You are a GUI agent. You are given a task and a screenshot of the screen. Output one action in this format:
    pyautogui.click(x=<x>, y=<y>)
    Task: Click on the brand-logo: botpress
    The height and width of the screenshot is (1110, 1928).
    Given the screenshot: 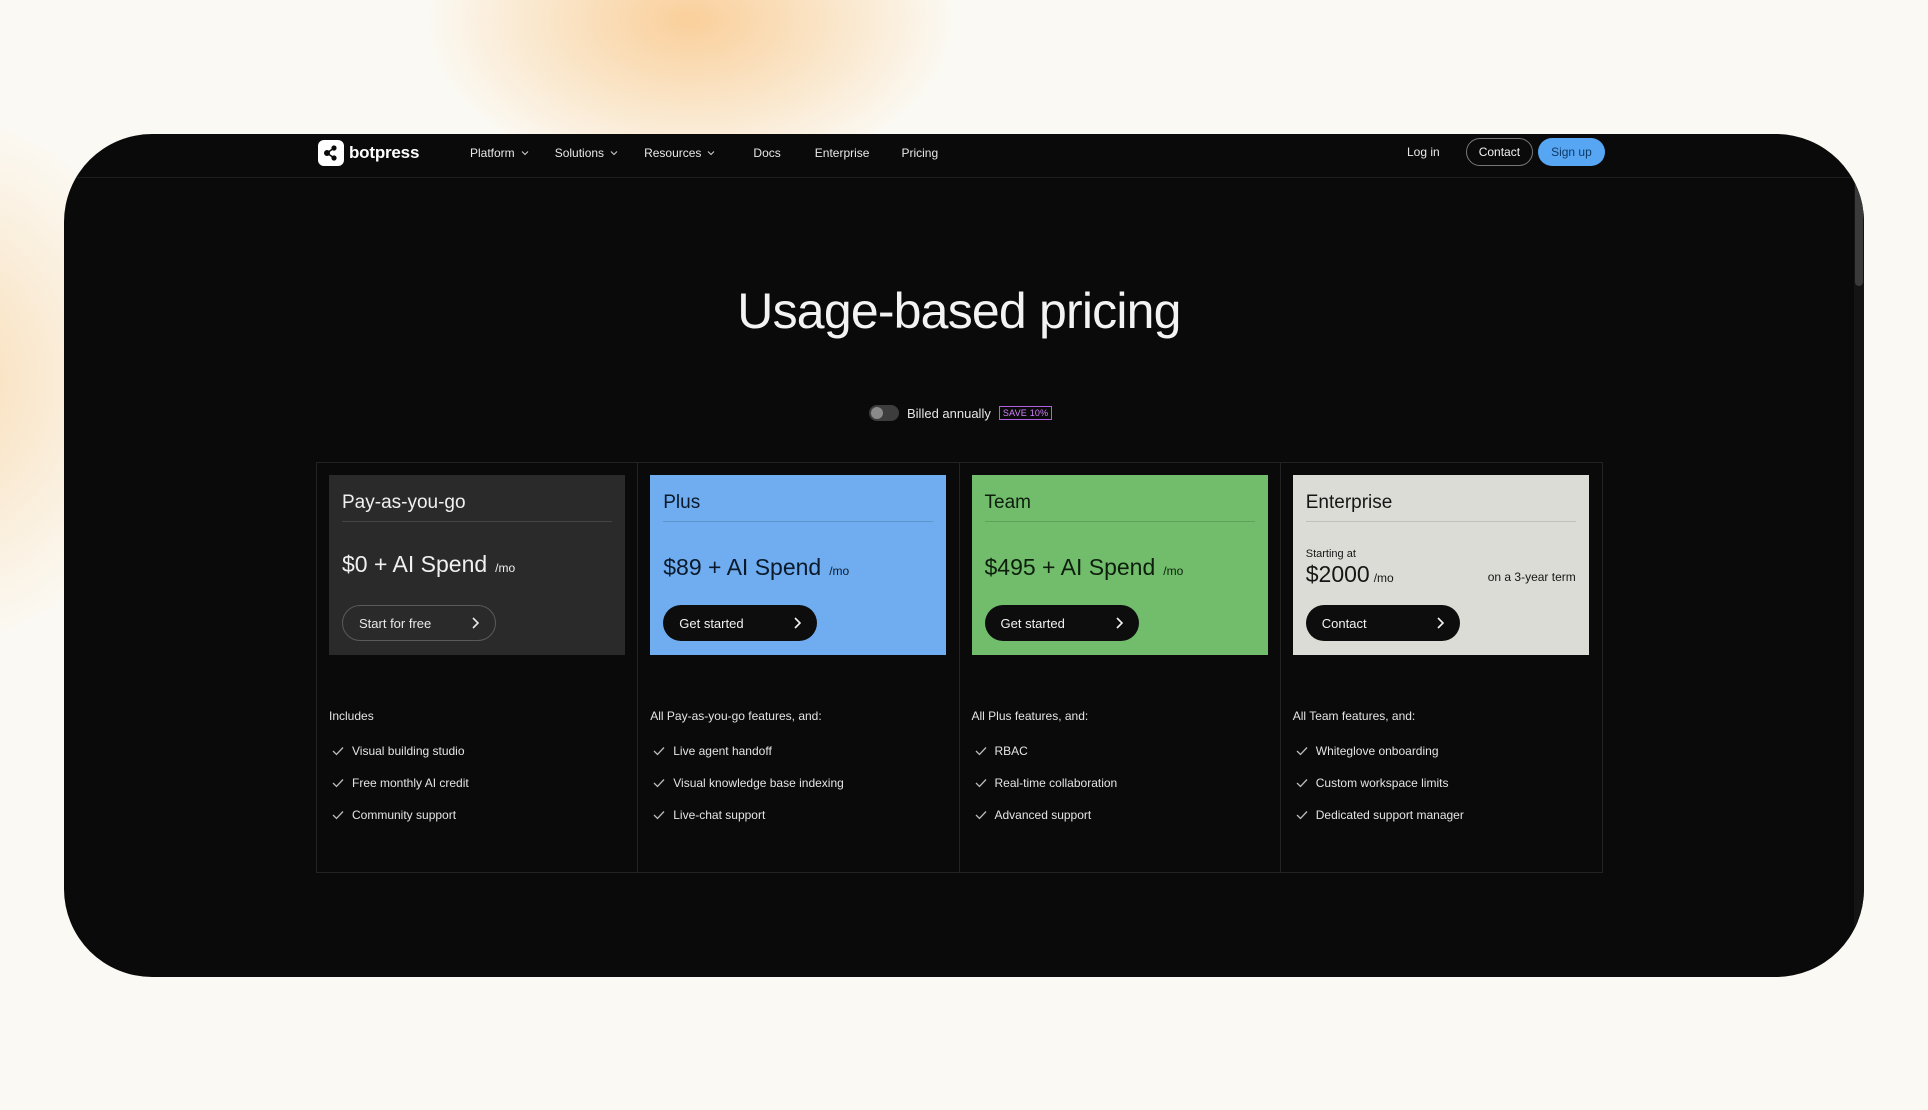 What is the action you would take?
    pyautogui.click(x=368, y=153)
    